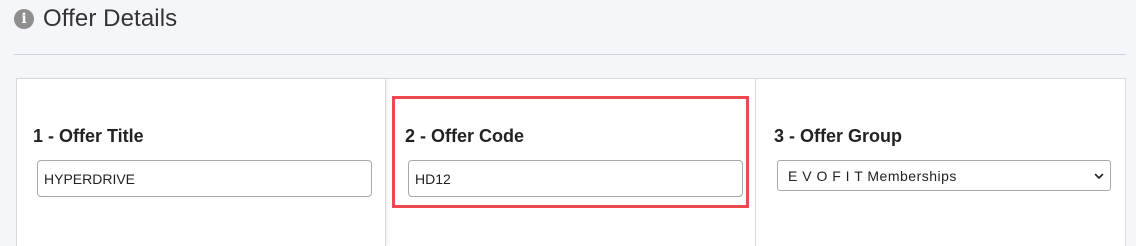  What do you see at coordinates (465, 136) in the screenshot?
I see `offer-code-label: 2 - Offer Code` at bounding box center [465, 136].